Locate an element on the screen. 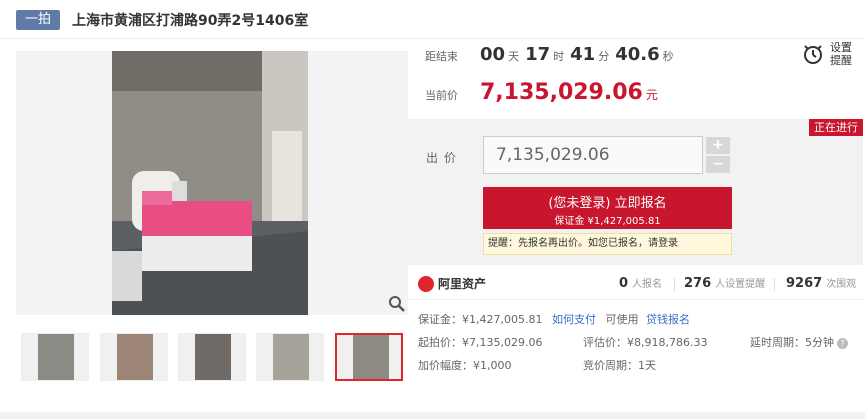 Image resolution: width=865 pixels, height=419 pixels. hours-unit: 时 is located at coordinates (559, 56).